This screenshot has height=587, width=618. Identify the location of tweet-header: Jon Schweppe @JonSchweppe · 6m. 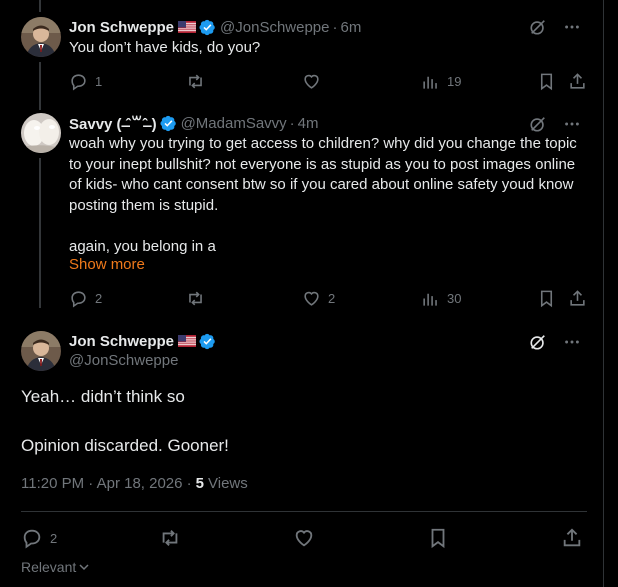
(215, 27).